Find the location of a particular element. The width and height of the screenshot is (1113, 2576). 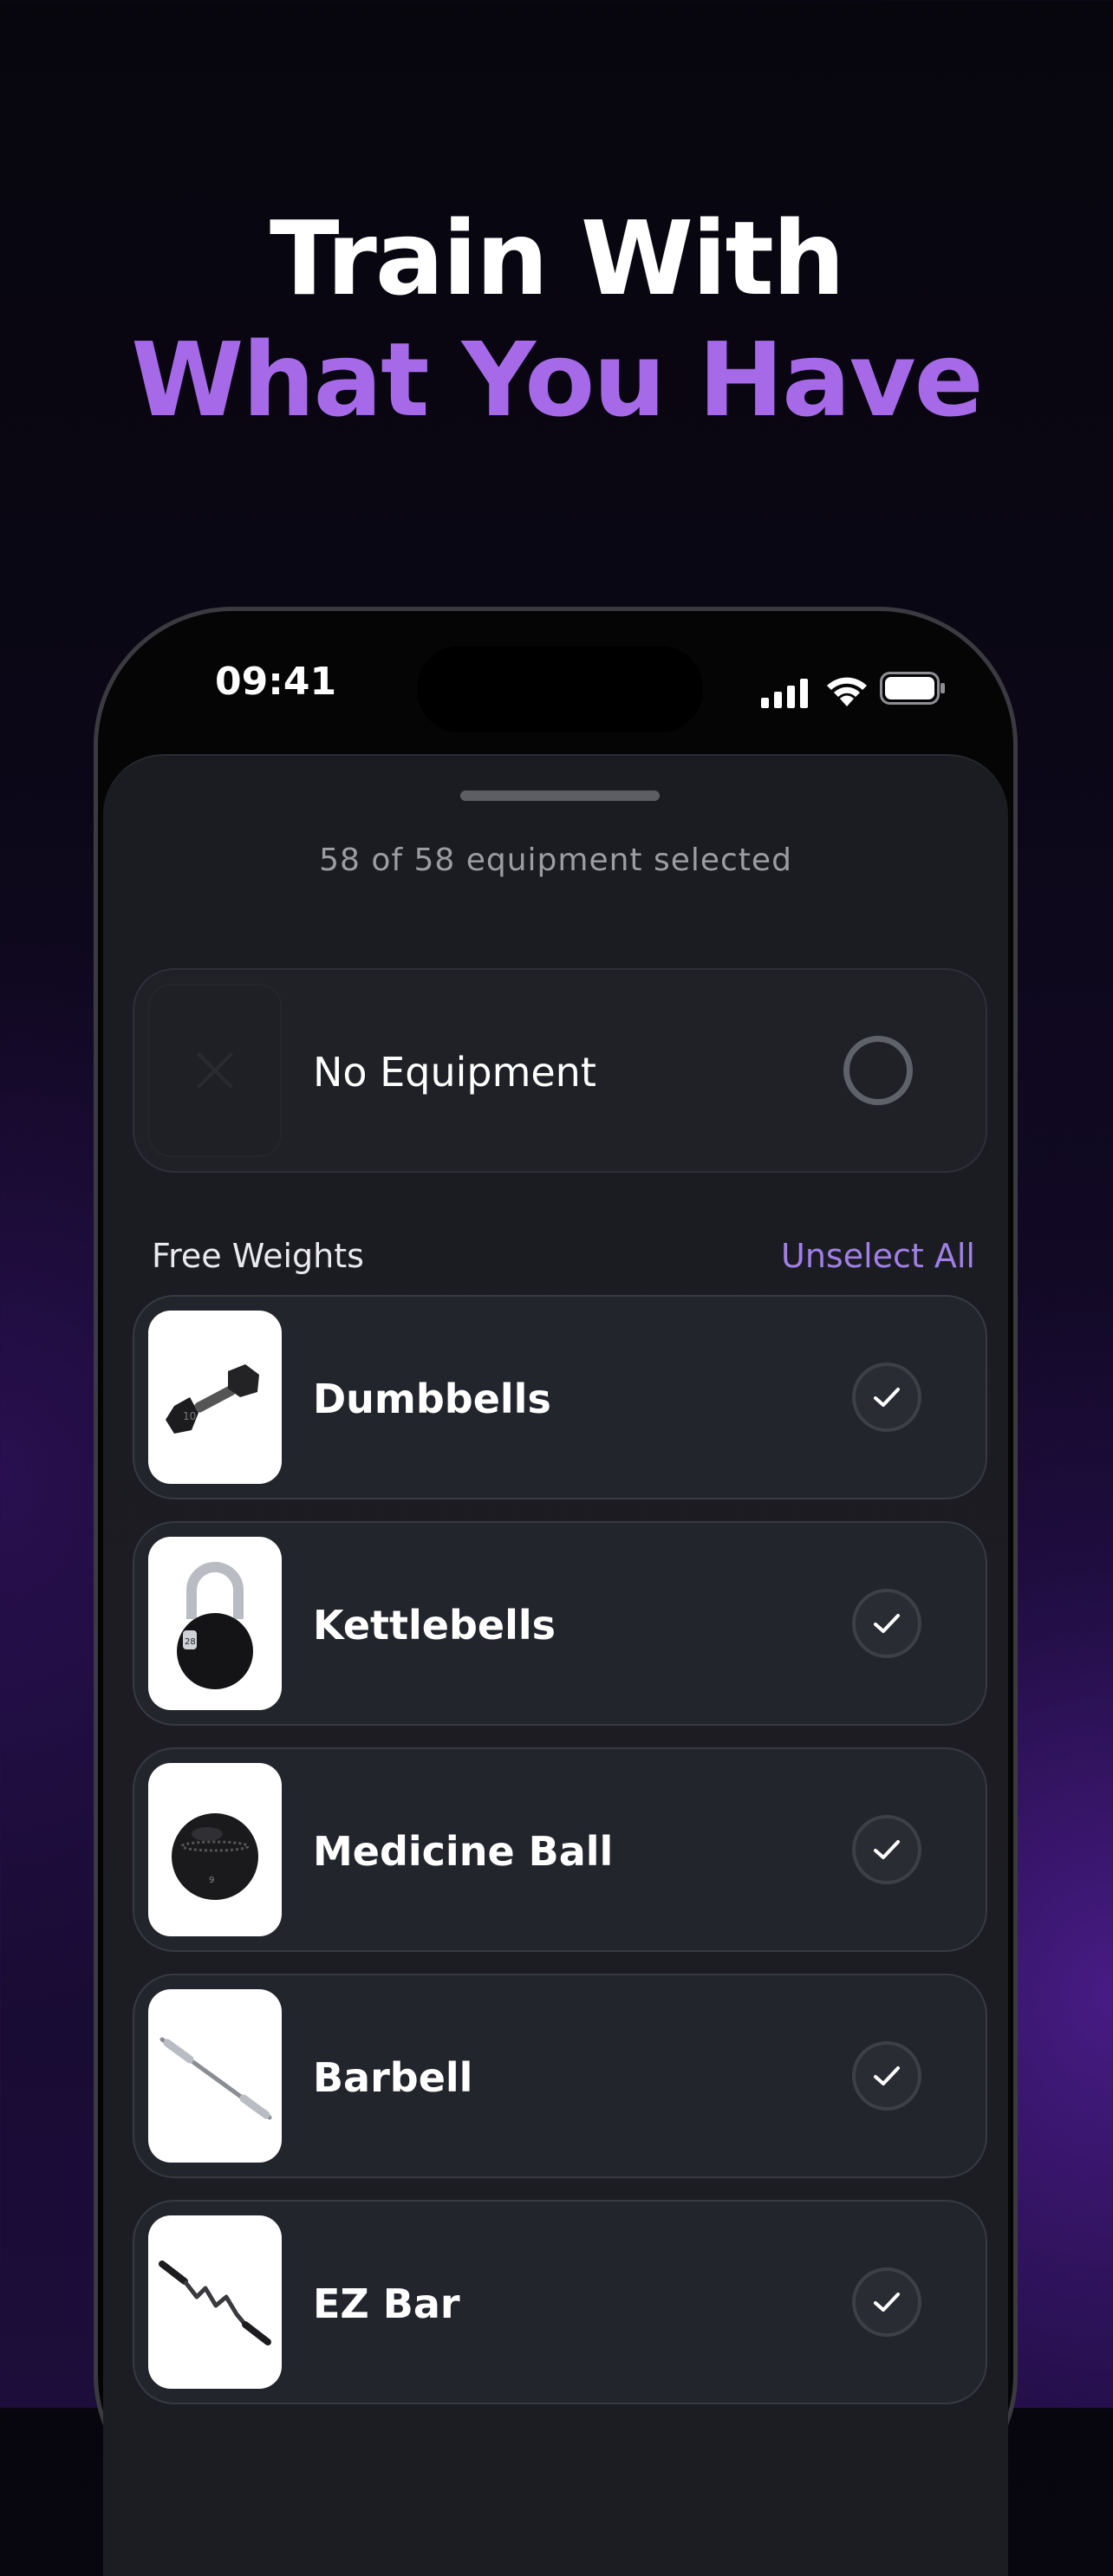

equipment-item-medicine-ball: 9 Medicine Ball is located at coordinates (560, 1849).